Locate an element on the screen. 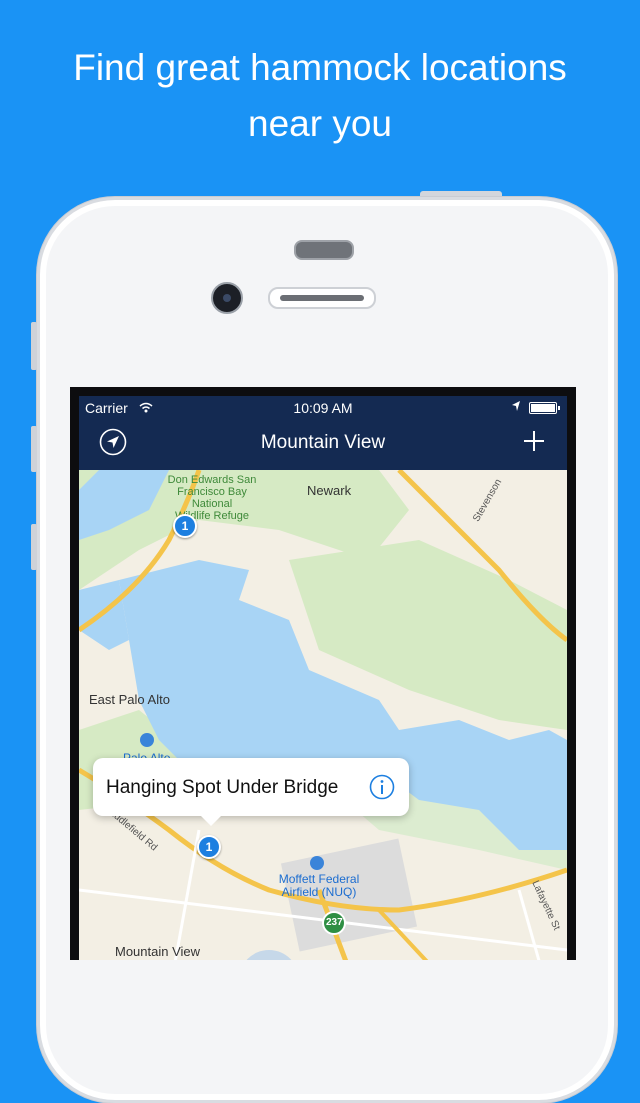  headline-line-2: near you is located at coordinates (320, 123).